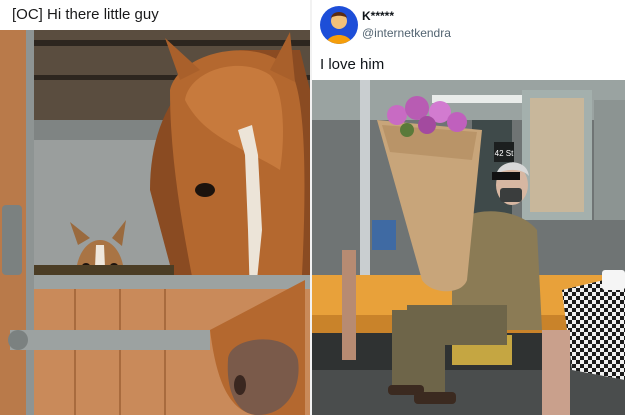 The image size is (625, 415). Describe the element at coordinates (378, 16) in the screenshot. I see `author-name: K*****` at that location.